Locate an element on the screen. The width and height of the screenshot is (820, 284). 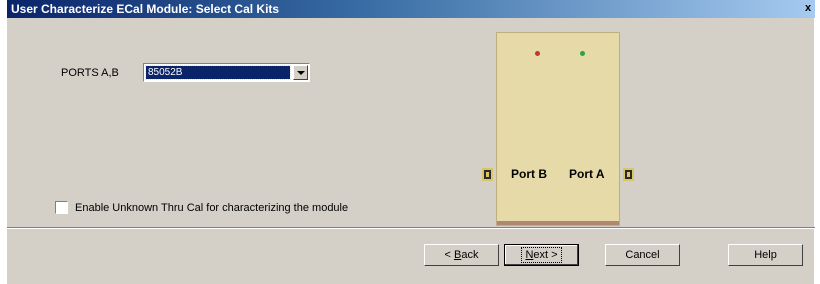
next-button: Next > is located at coordinates (541, 255).